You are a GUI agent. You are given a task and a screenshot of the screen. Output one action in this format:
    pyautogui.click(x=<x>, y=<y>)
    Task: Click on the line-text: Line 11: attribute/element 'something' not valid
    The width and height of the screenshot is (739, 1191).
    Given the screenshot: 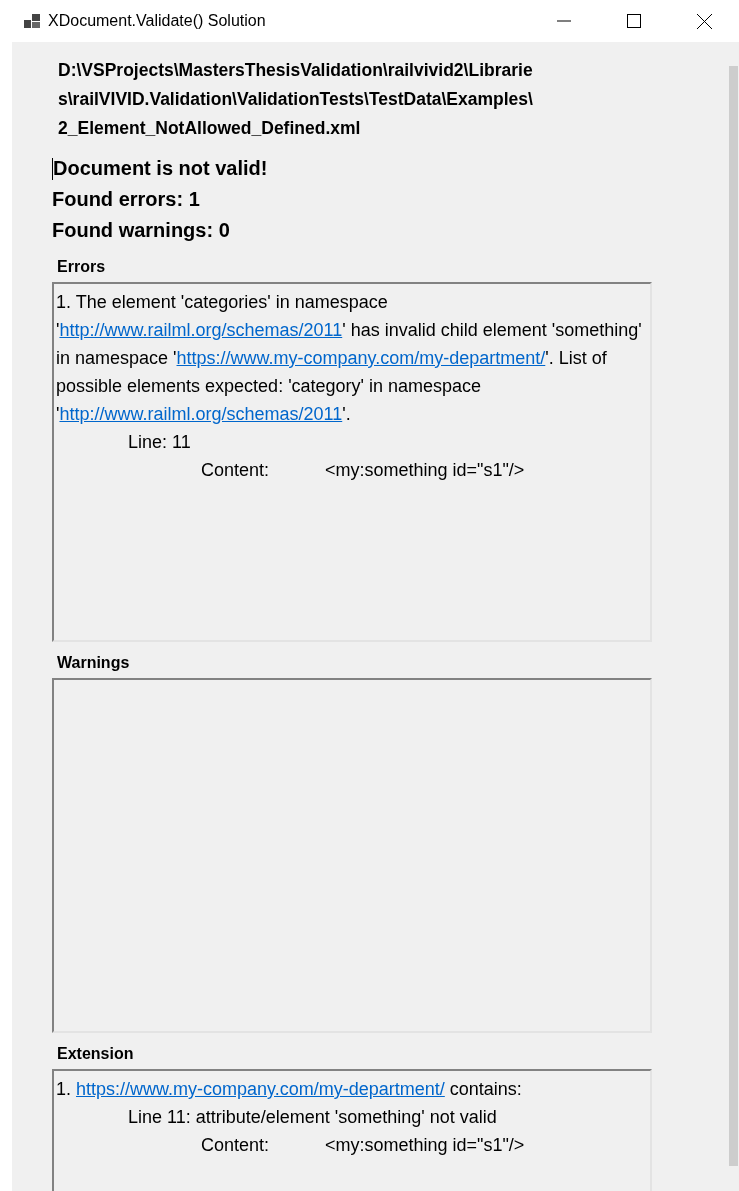 What is the action you would take?
    pyautogui.click(x=312, y=1117)
    